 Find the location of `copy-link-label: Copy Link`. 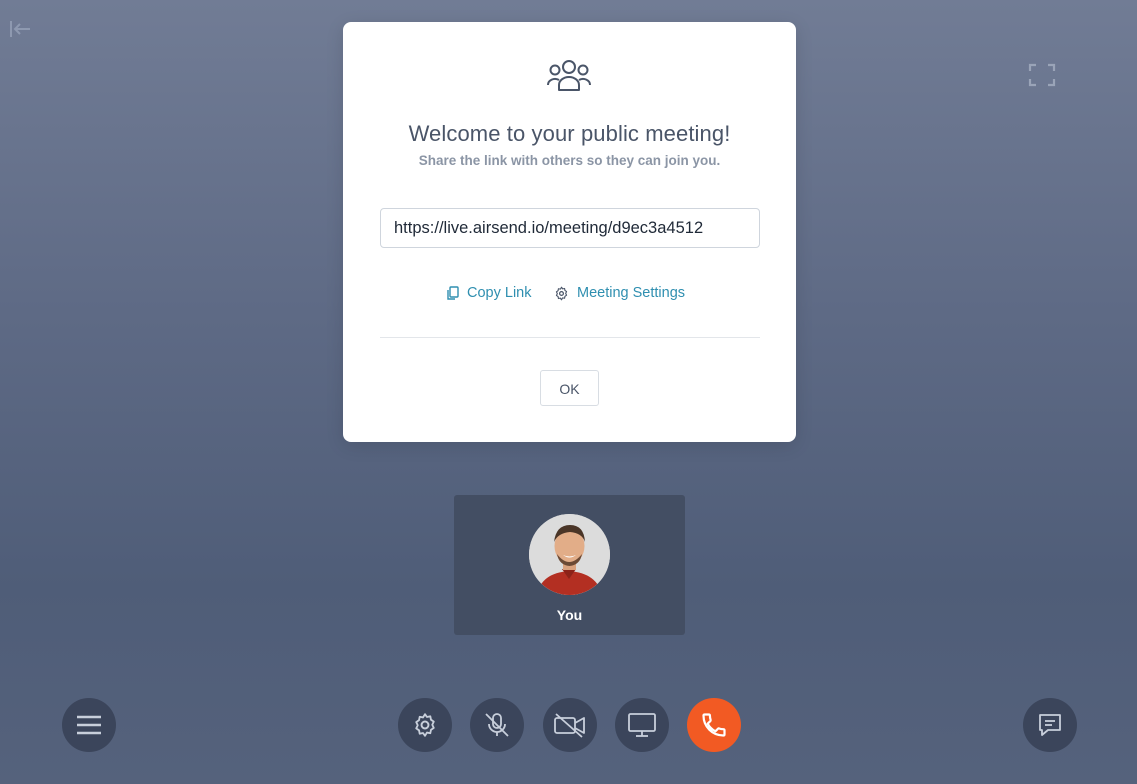

copy-link-label: Copy Link is located at coordinates (499, 293).